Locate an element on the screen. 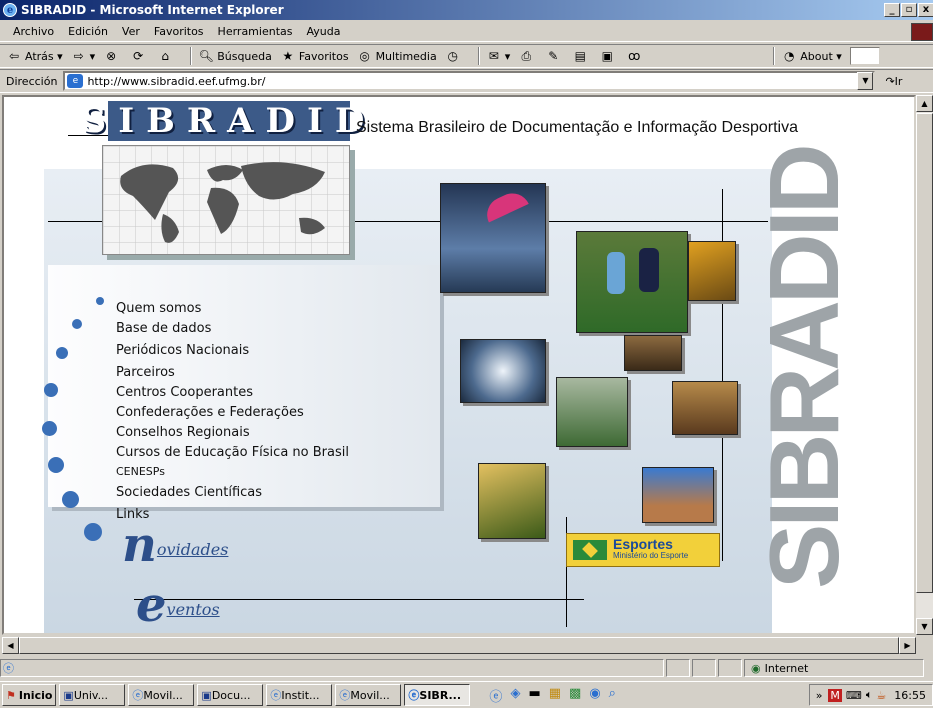  search-quicklaunch-icon: ⌕ is located at coordinates (612, 695).